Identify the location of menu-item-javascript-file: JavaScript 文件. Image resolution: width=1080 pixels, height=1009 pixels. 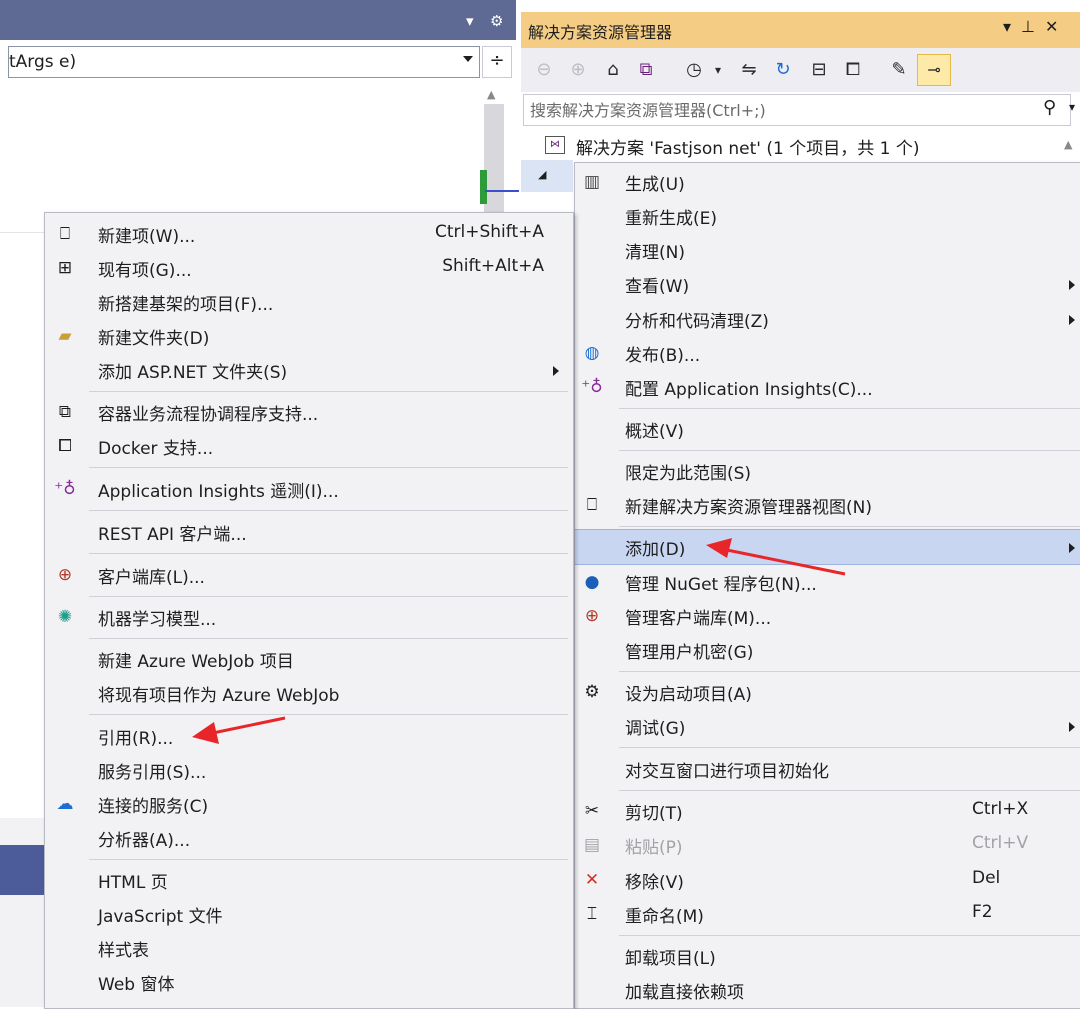
(309, 914).